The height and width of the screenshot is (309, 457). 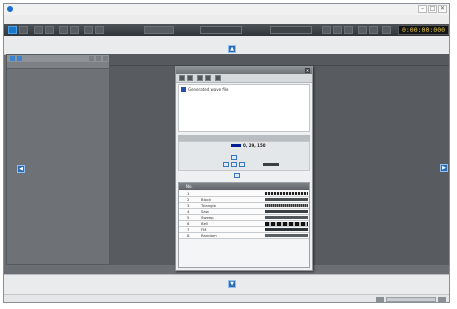 I want to click on dialog-close-button: ✕, so click(x=307, y=70).